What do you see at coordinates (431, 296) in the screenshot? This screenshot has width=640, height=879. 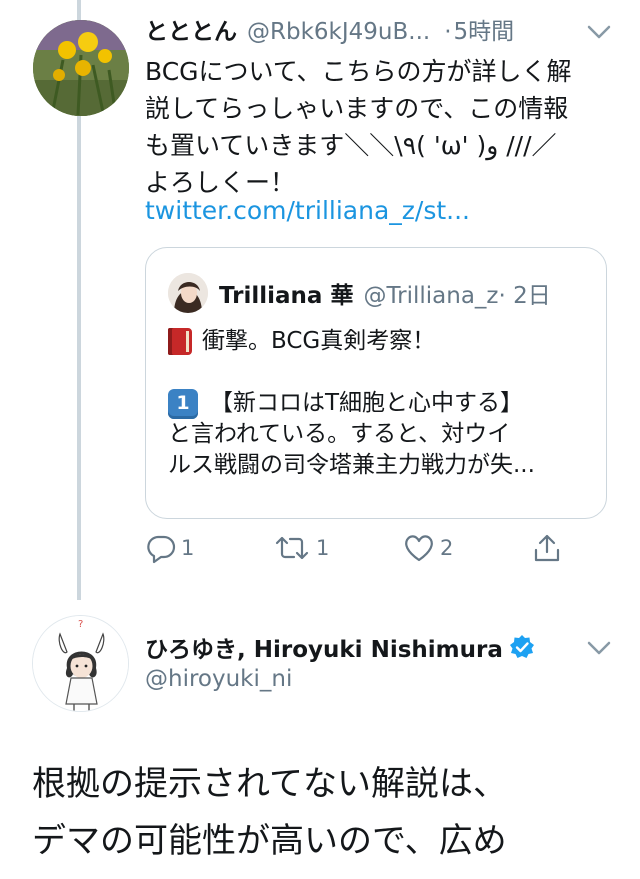 I see `quoted-author-handle: @Trilliana_z` at bounding box center [431, 296].